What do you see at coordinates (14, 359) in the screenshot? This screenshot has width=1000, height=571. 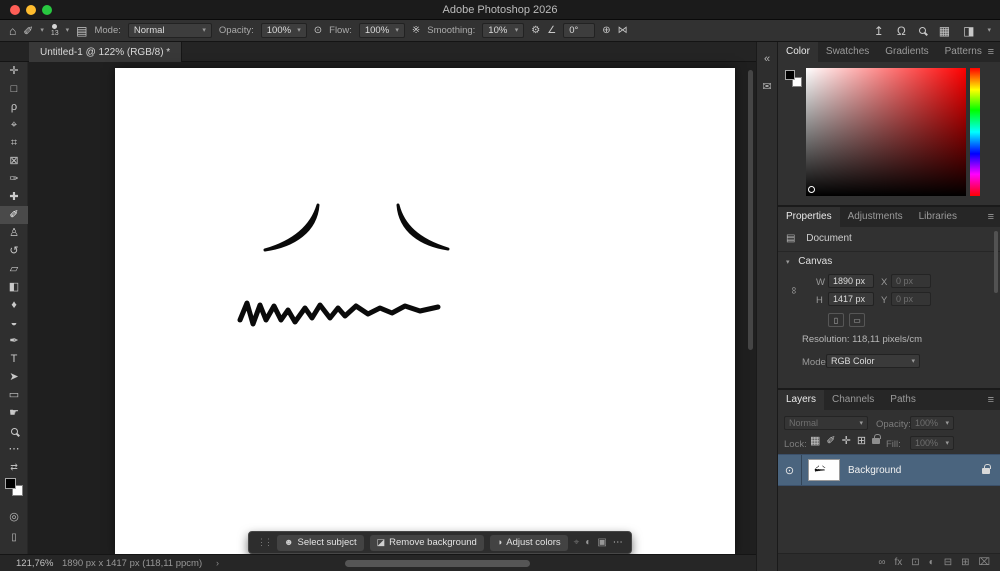 I see `tool-type: T` at bounding box center [14, 359].